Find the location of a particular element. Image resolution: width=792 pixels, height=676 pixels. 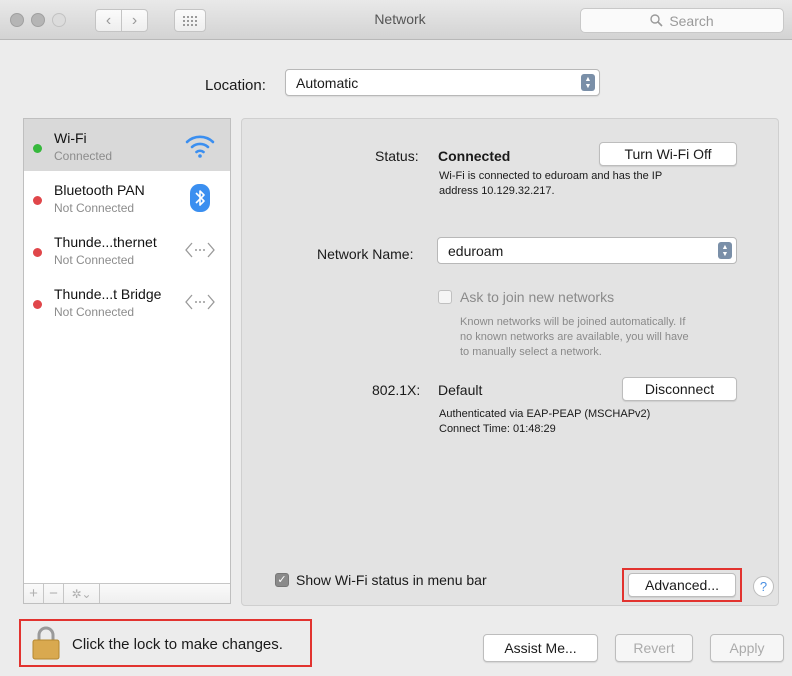

disconnect-button: Disconnect is located at coordinates (679, 389).